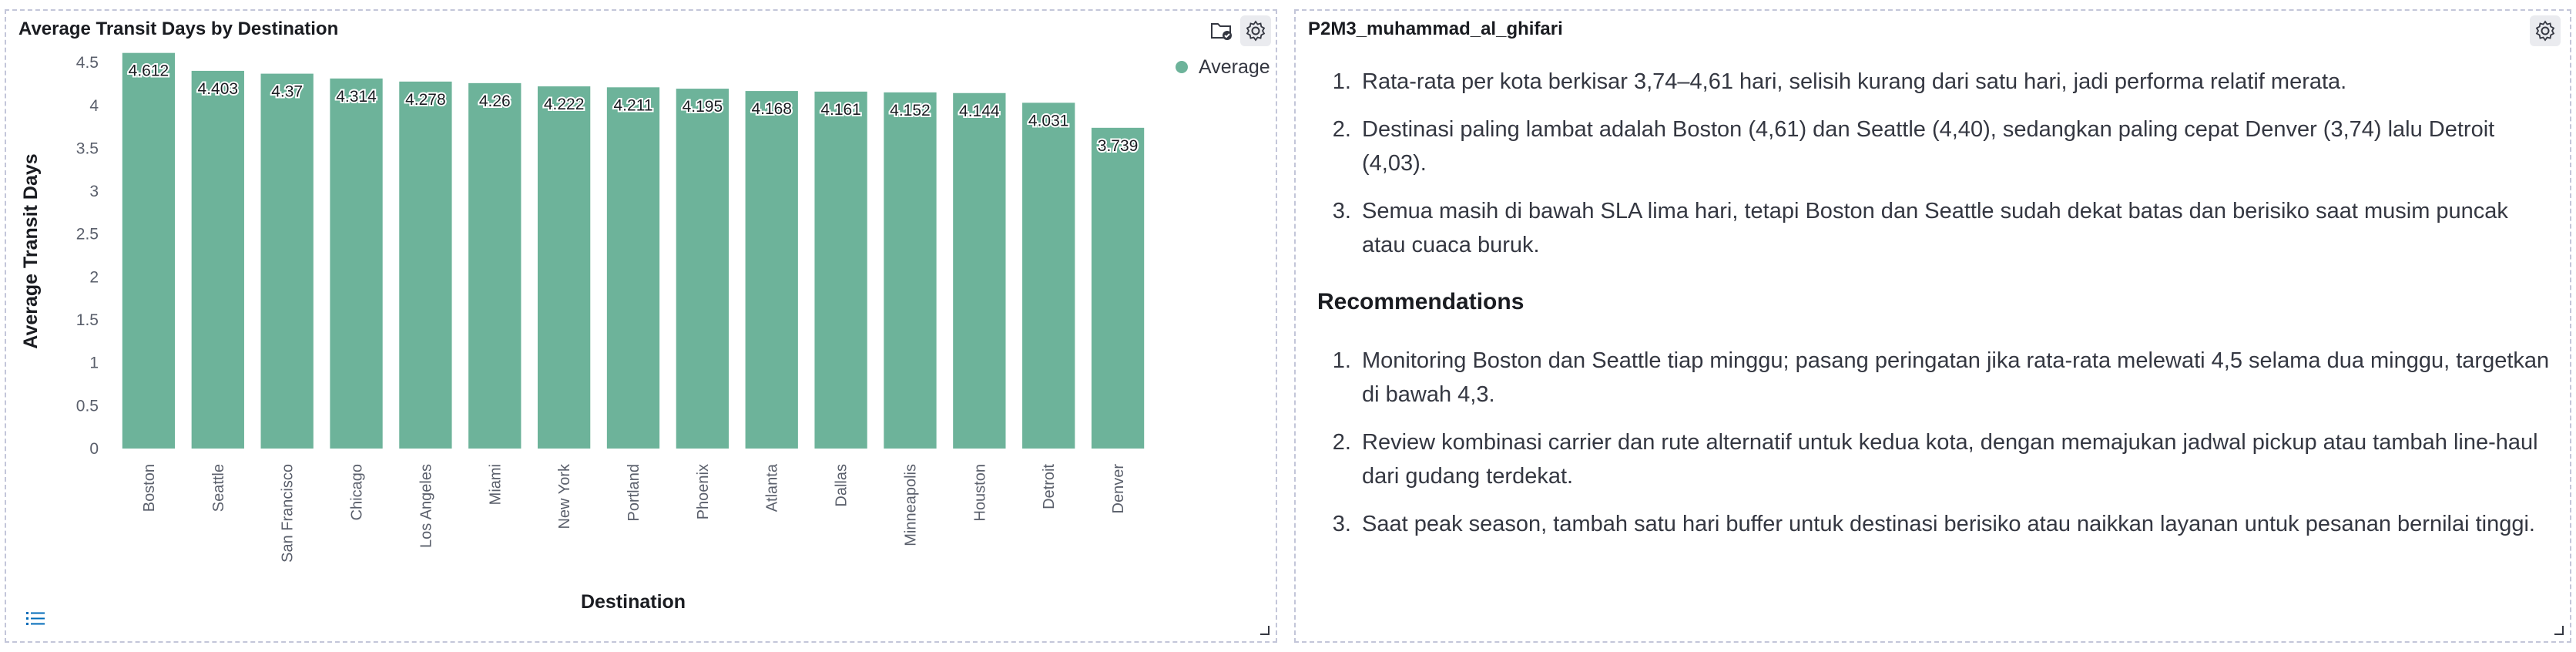 The height and width of the screenshot is (652, 2576). What do you see at coordinates (771, 109) in the screenshot?
I see `bar-value-label: 4.168` at bounding box center [771, 109].